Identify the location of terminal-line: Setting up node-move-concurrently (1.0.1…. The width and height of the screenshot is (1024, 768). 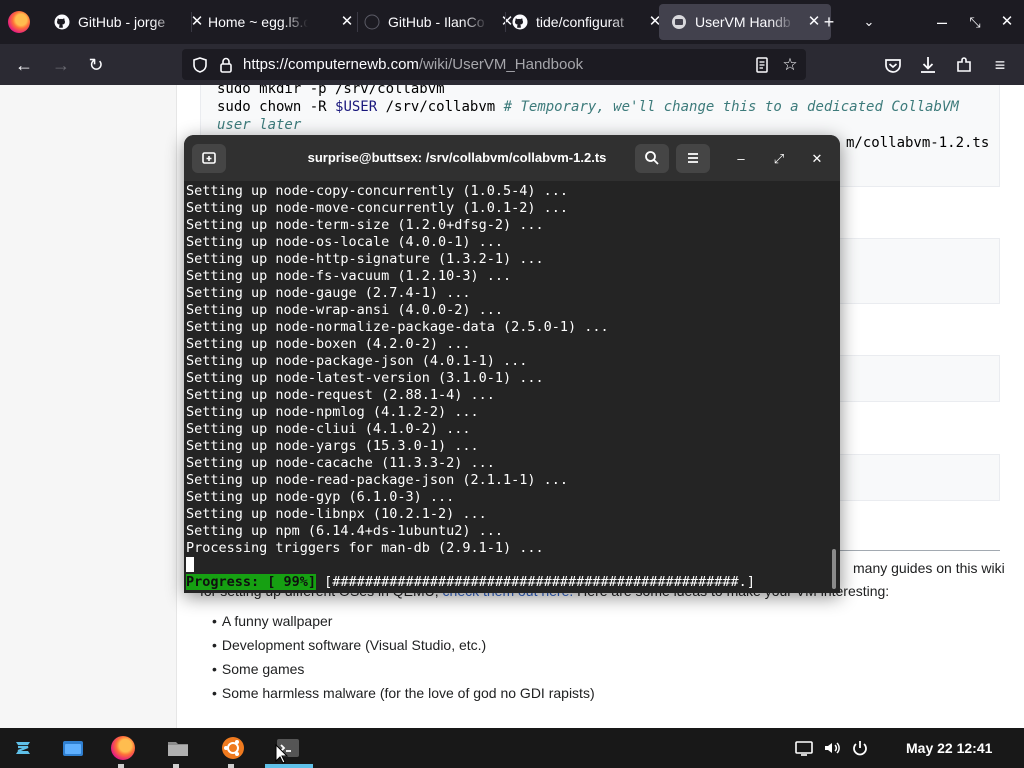
(377, 208).